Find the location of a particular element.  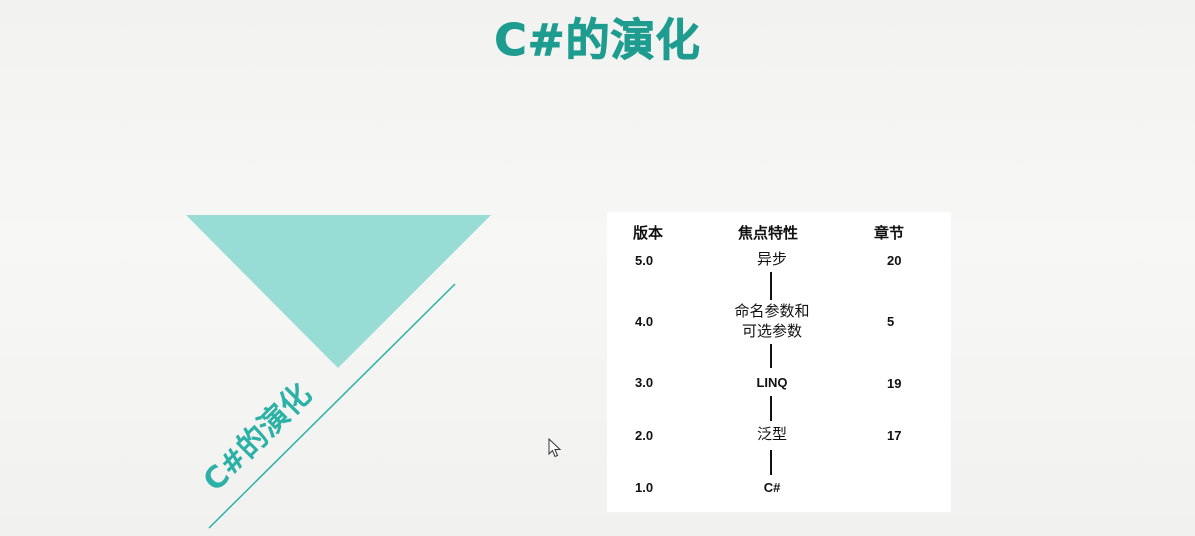

row-version: 4.0 is located at coordinates (644, 321).